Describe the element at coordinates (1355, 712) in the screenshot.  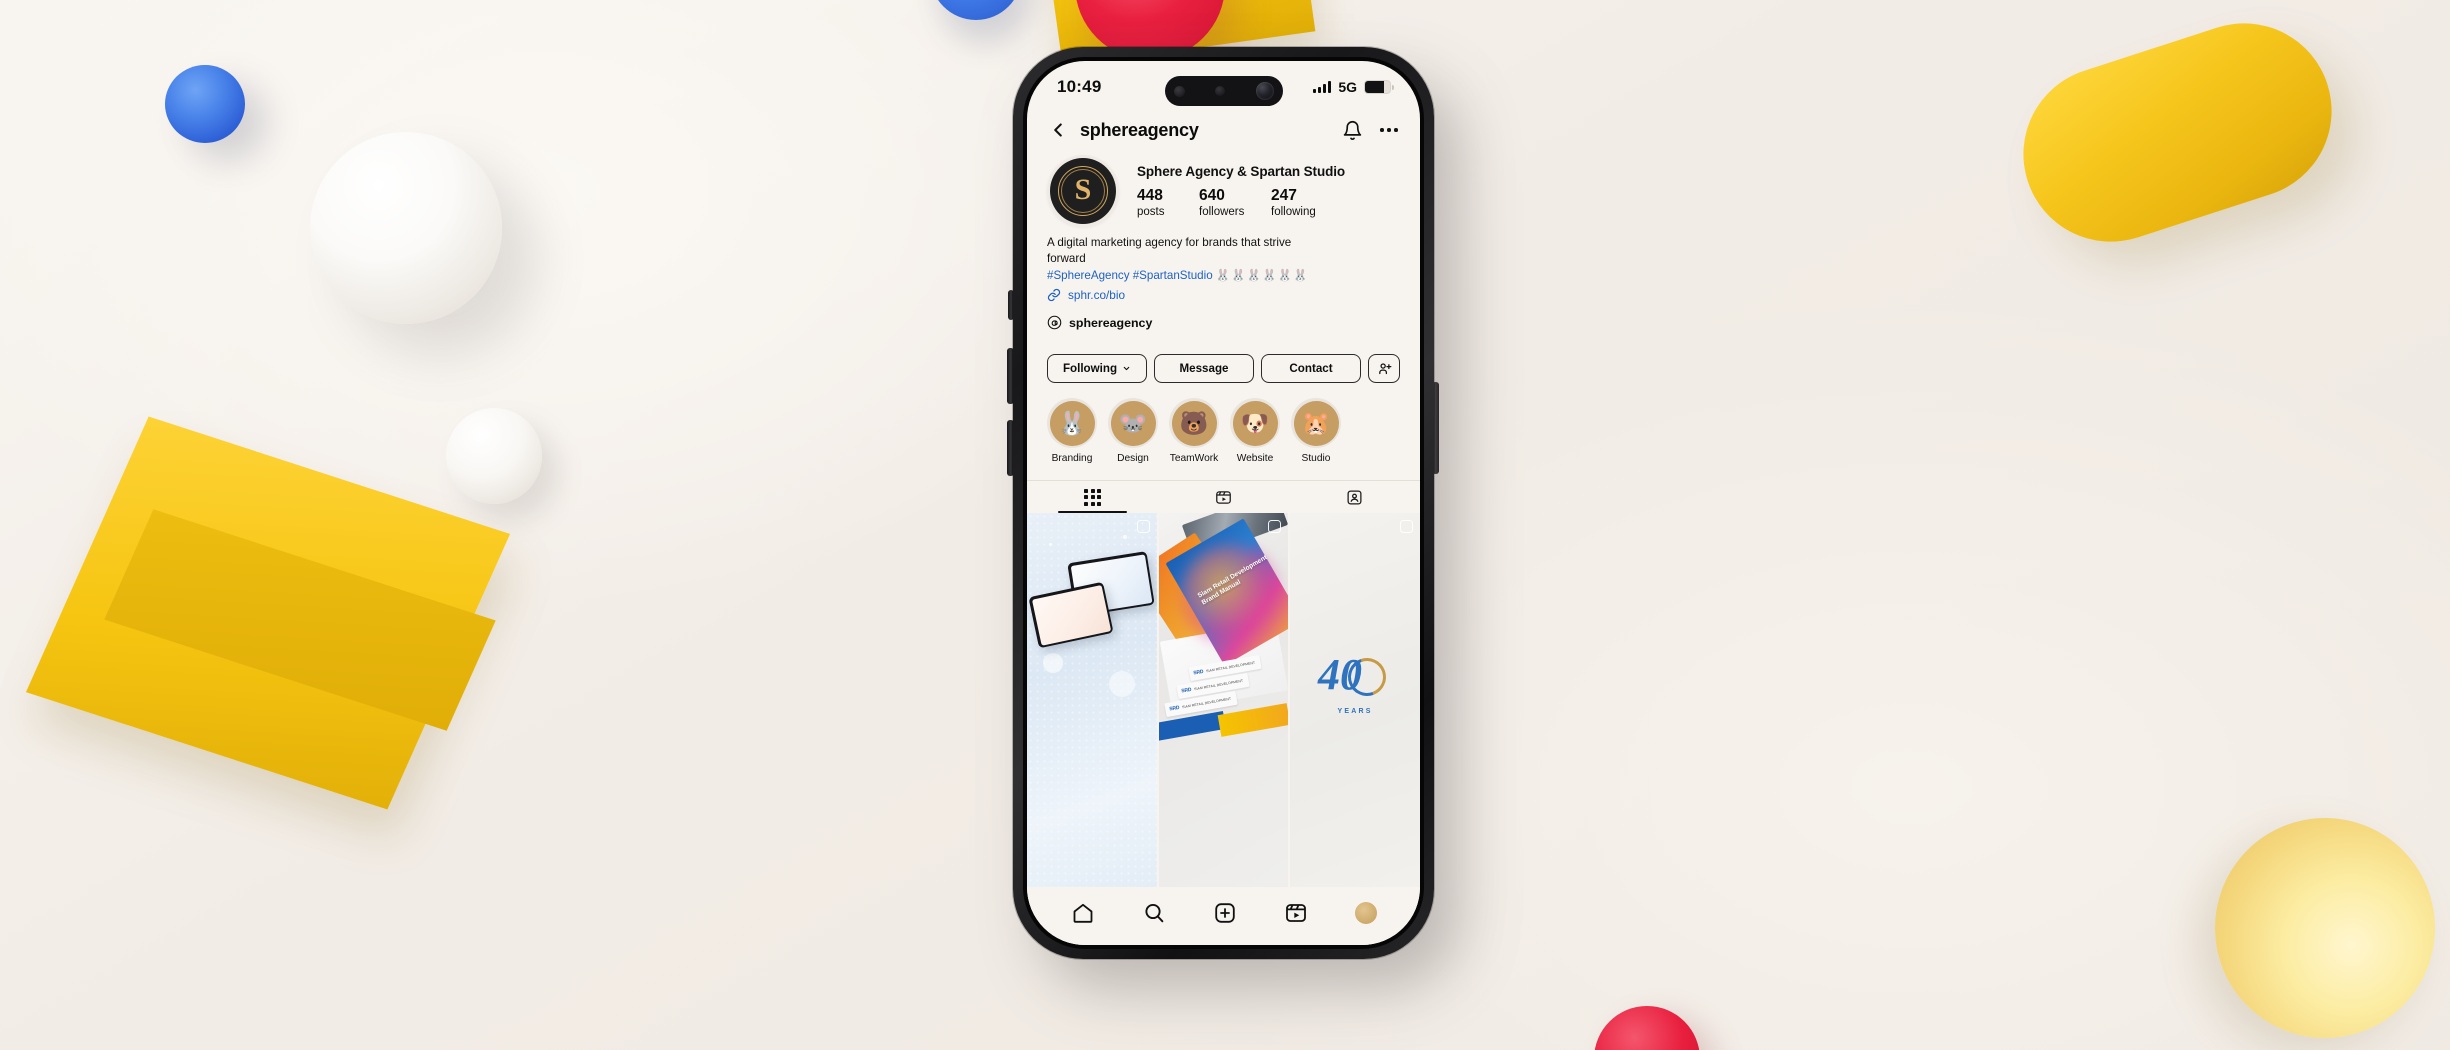
I see `logo-years-label: YEARS` at that location.